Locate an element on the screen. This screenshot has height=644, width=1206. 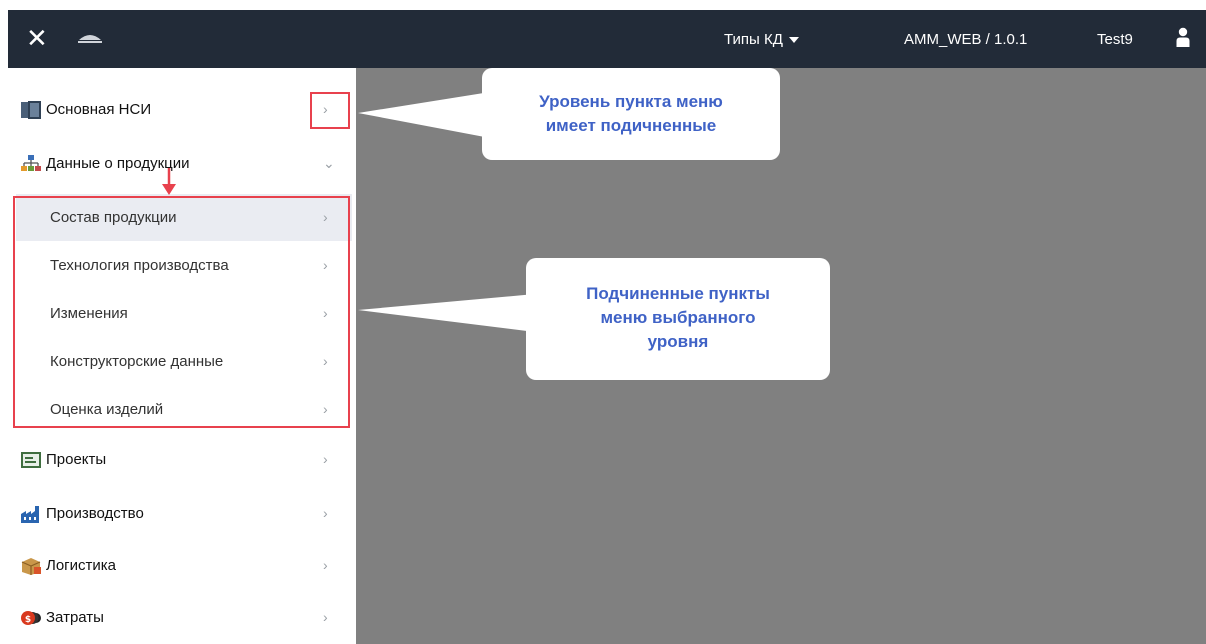
sidebar-item-product-data: Данные о продукции ⌄ is located at coordinates (182, 164).